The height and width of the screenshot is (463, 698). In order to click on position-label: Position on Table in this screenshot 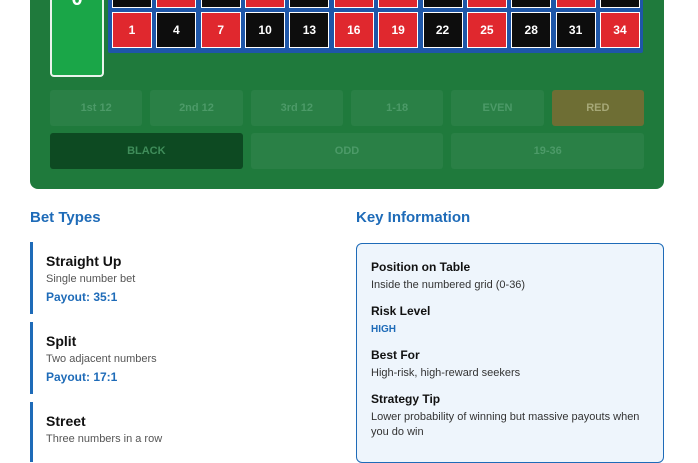, I will do `click(421, 267)`.